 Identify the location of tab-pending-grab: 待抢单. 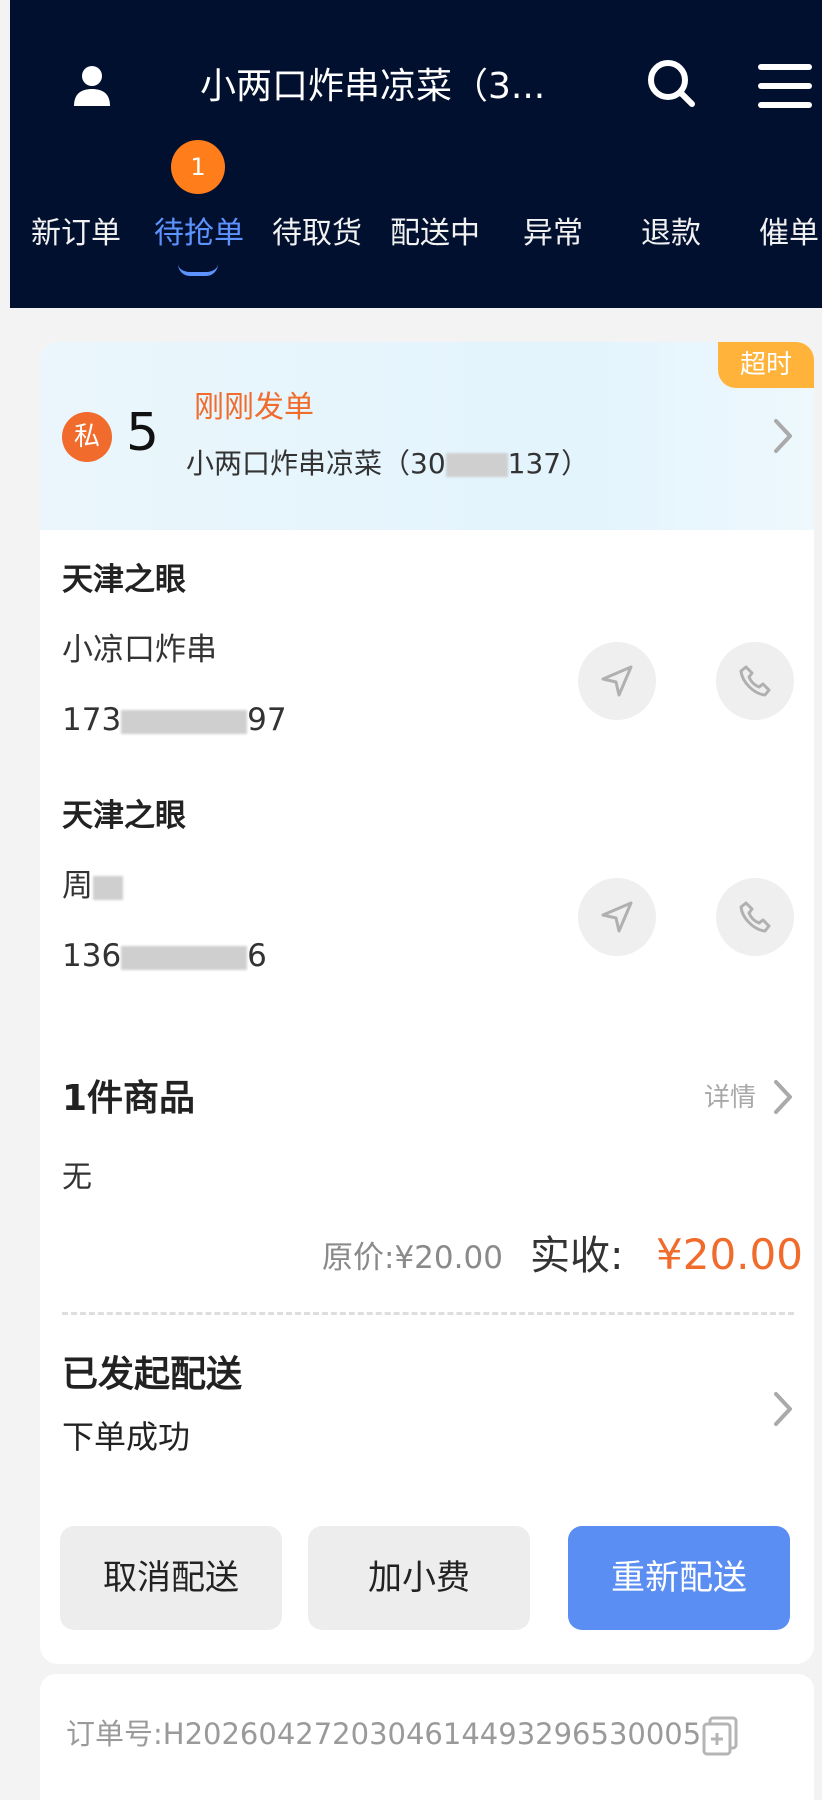
(199, 234).